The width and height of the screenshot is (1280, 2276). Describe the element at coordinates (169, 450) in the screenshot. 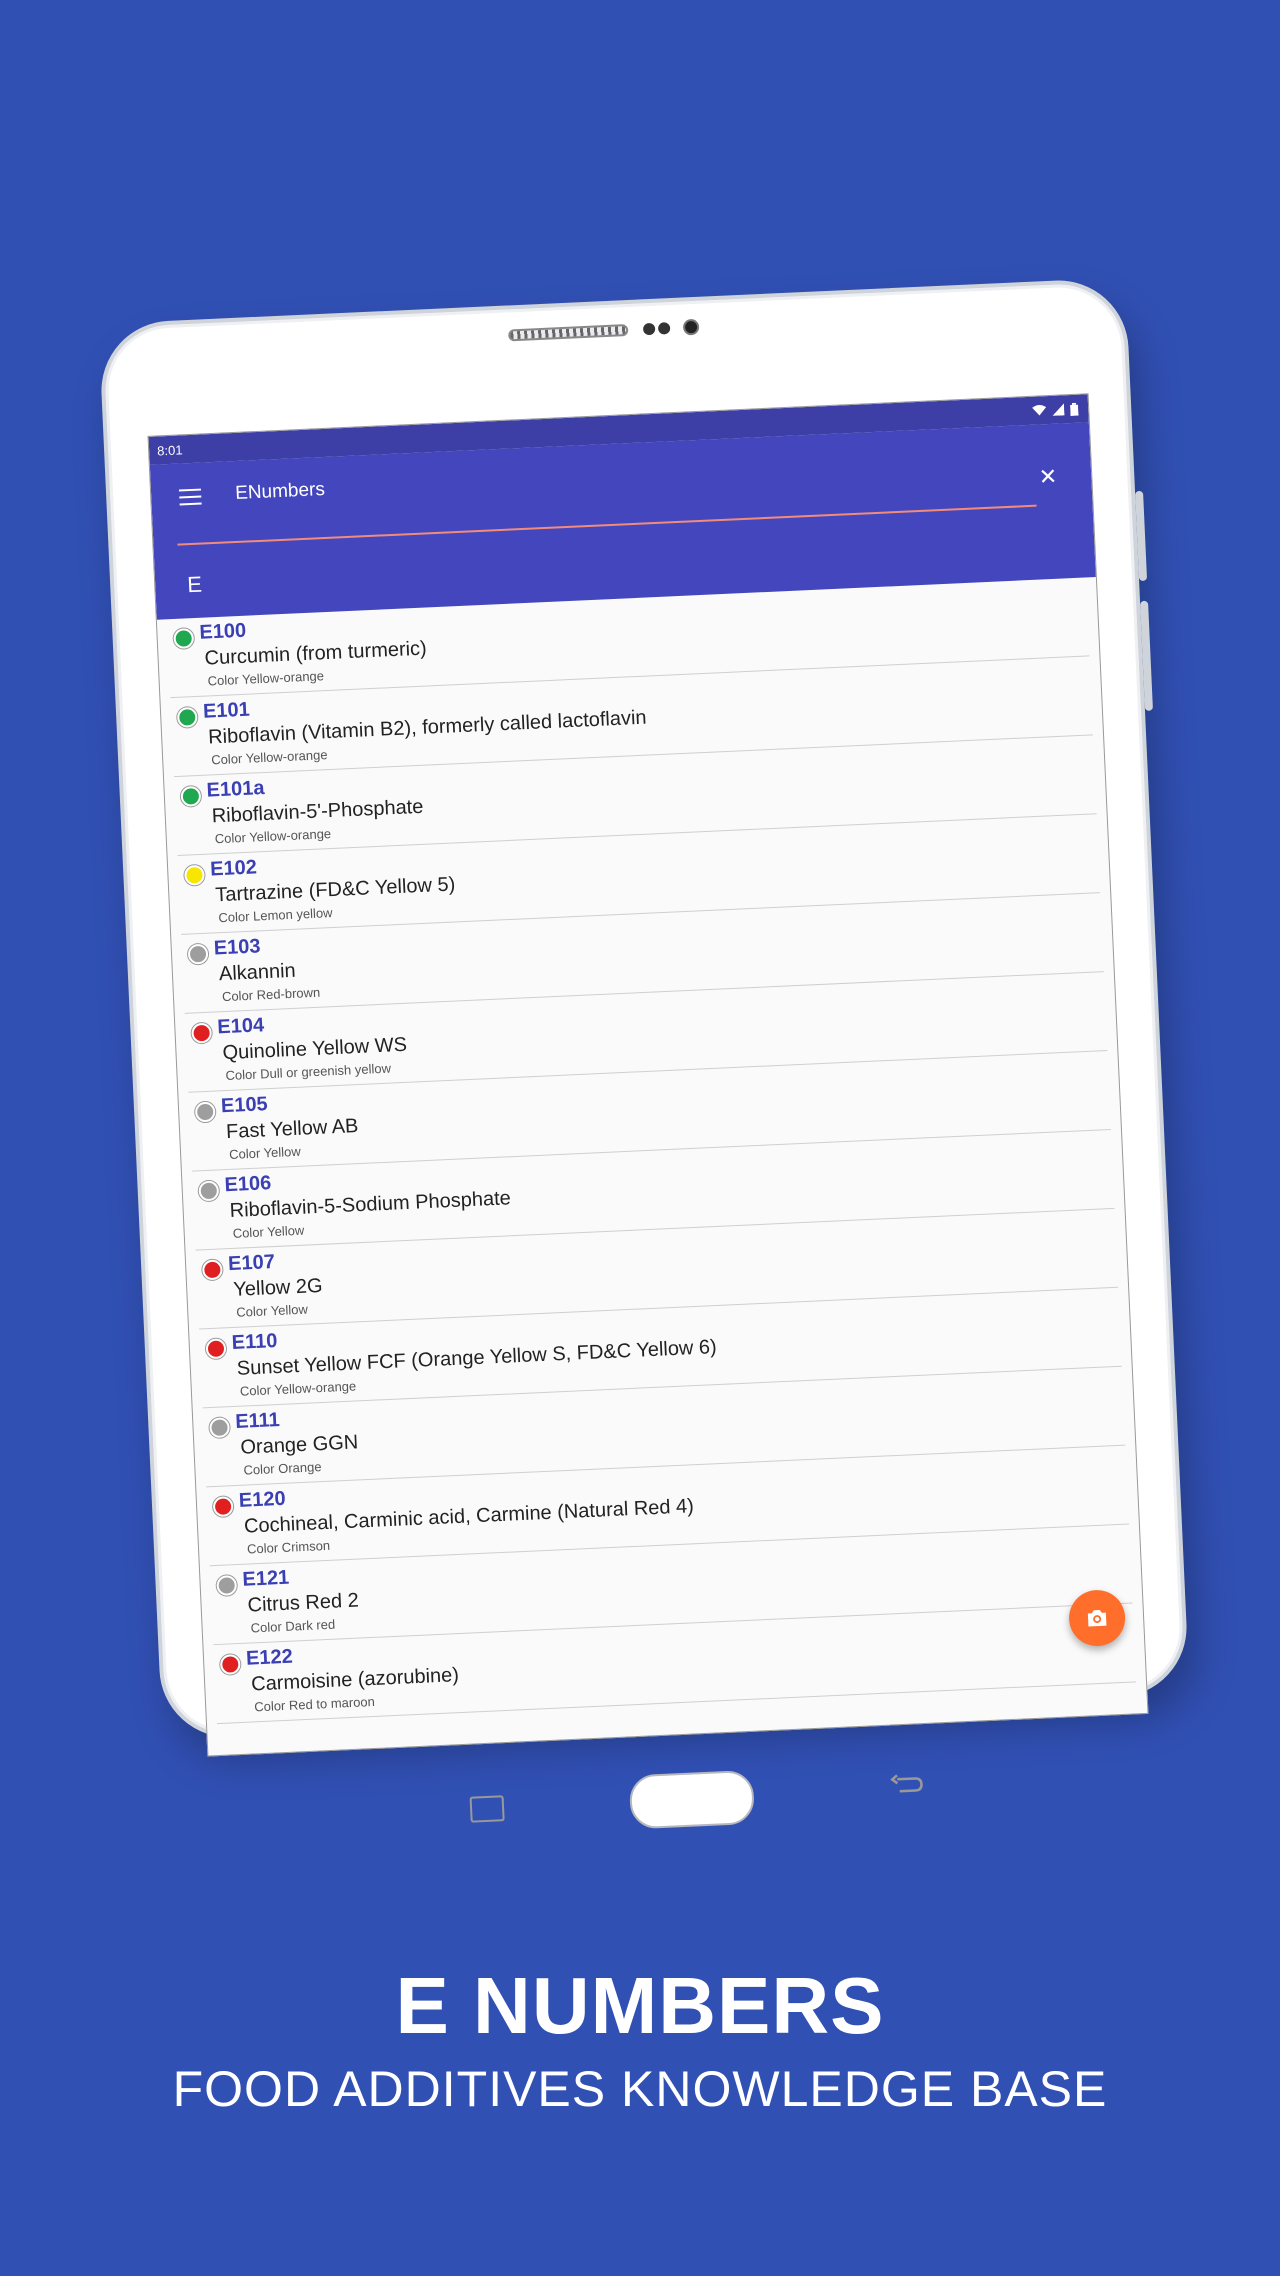

I see `status-time: 8:01` at that location.